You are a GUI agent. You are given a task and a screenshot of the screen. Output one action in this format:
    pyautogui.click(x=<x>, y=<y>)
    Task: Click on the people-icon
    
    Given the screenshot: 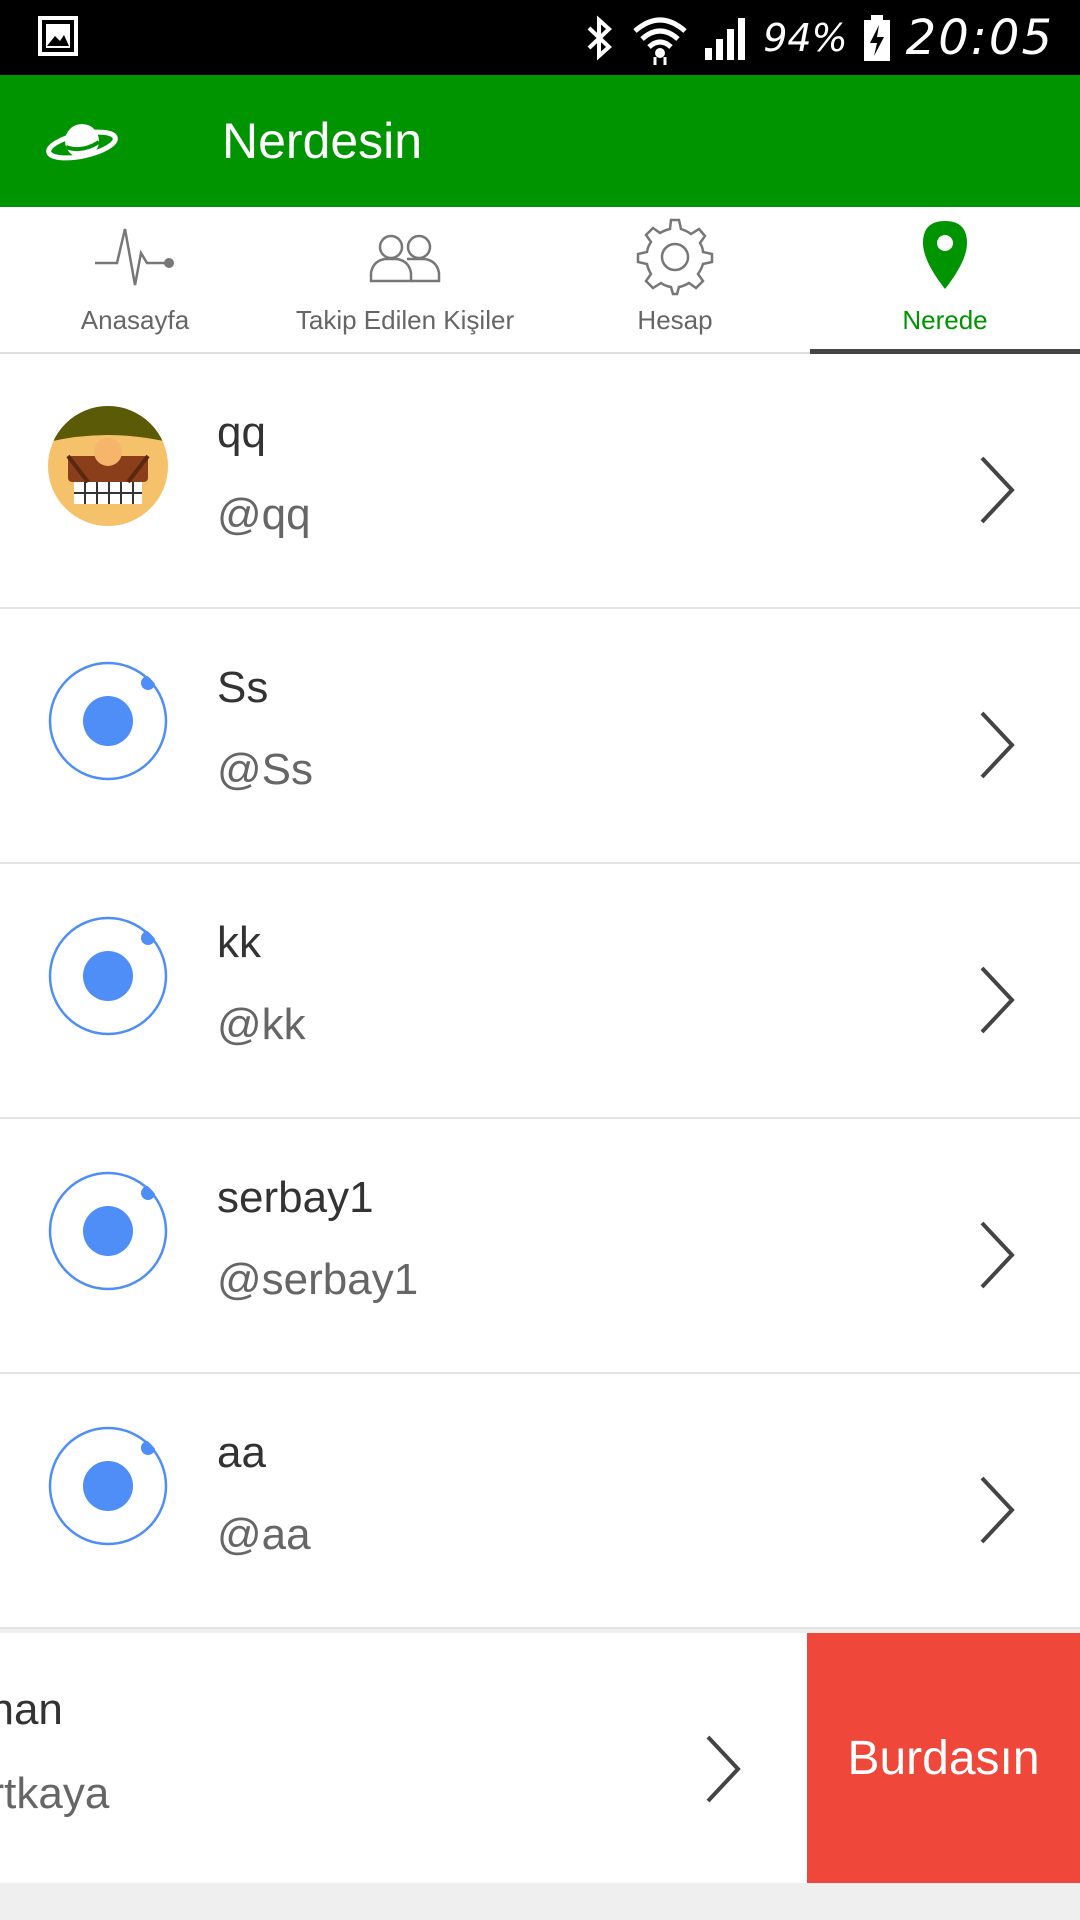 What is the action you would take?
    pyautogui.click(x=405, y=258)
    